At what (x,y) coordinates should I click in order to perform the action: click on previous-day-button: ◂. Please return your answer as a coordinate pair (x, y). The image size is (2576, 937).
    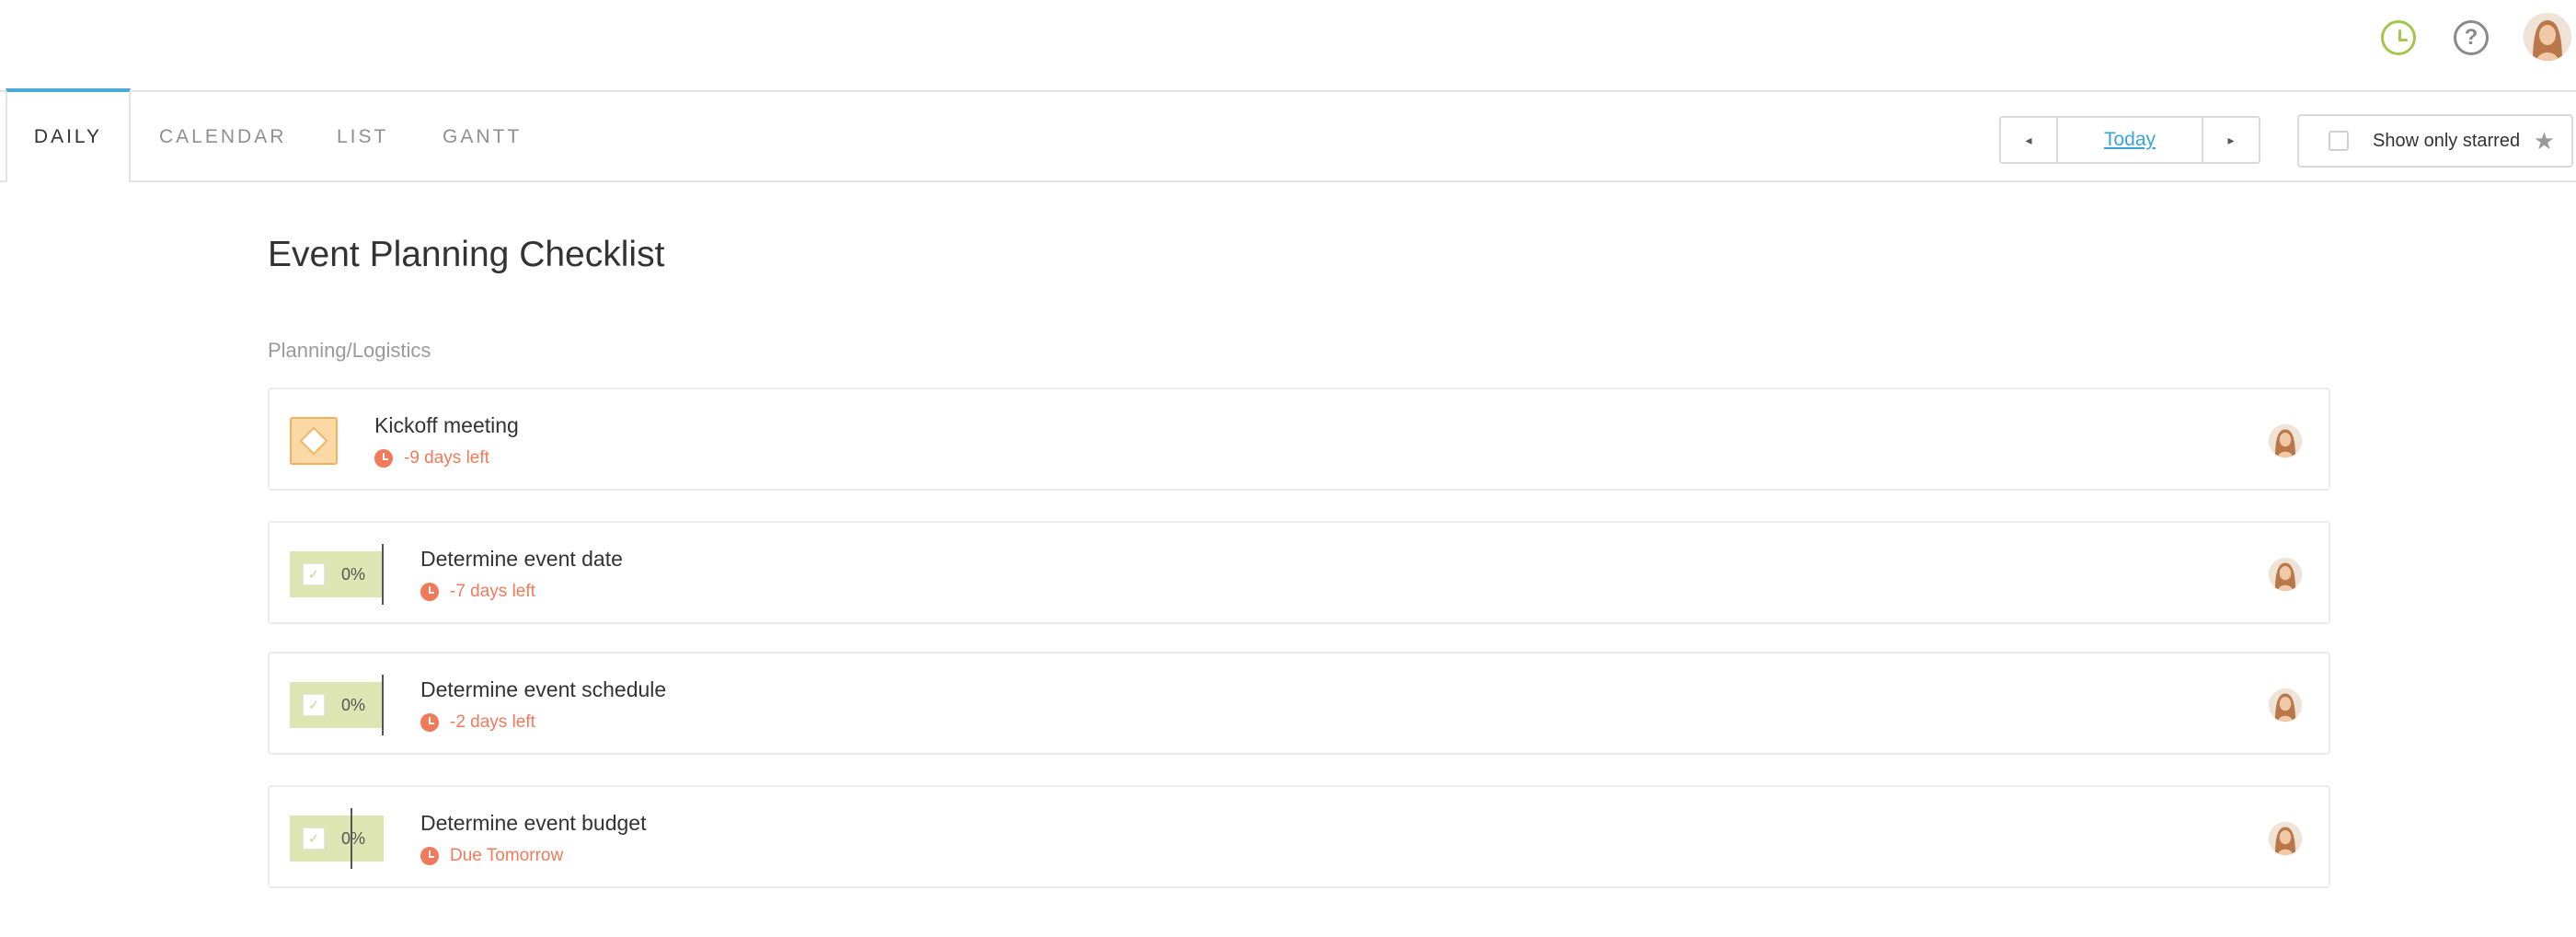
    Looking at the image, I should click on (2029, 140).